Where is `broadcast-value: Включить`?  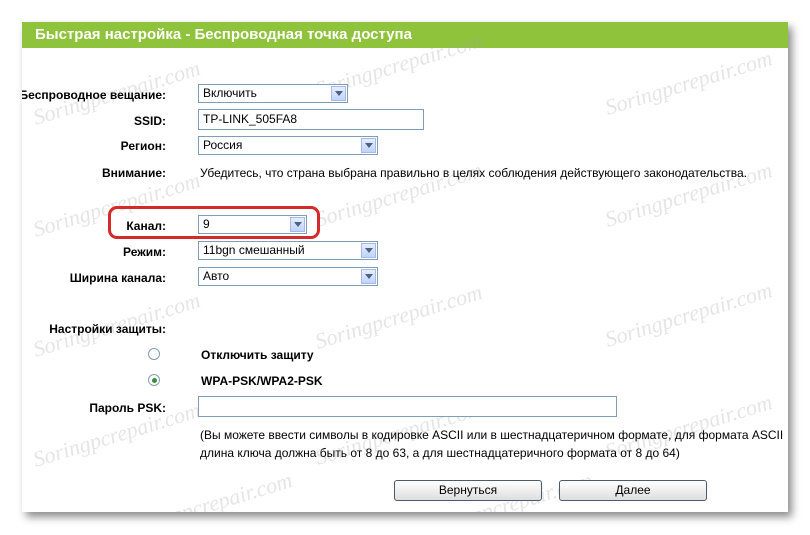
broadcast-value: Включить is located at coordinates (230, 93).